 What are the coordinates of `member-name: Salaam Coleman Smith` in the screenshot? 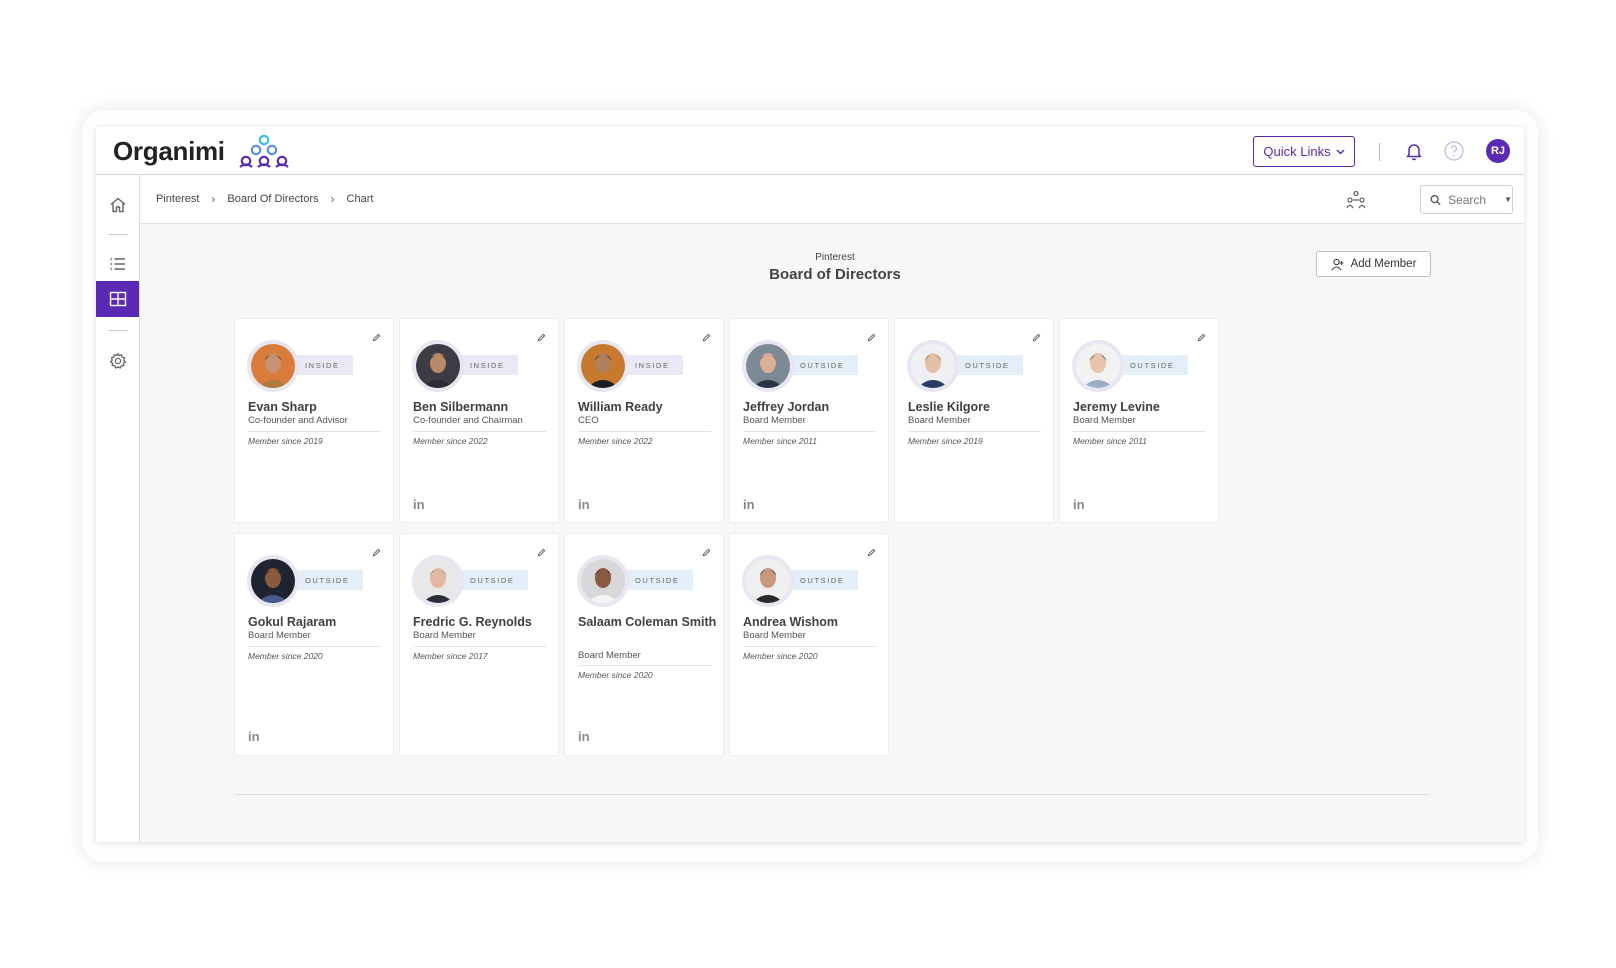 It's located at (648, 622).